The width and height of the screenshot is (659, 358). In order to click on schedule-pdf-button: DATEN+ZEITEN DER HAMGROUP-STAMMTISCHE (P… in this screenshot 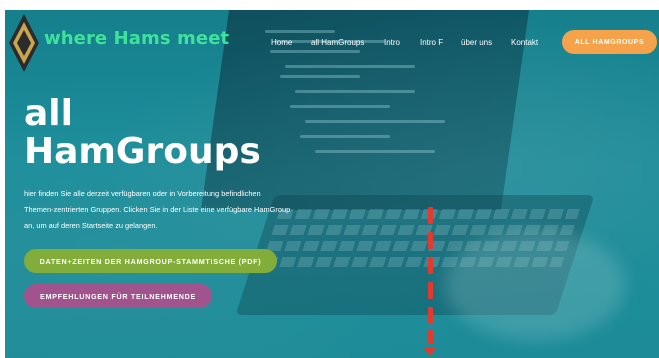, I will do `click(150, 261)`.